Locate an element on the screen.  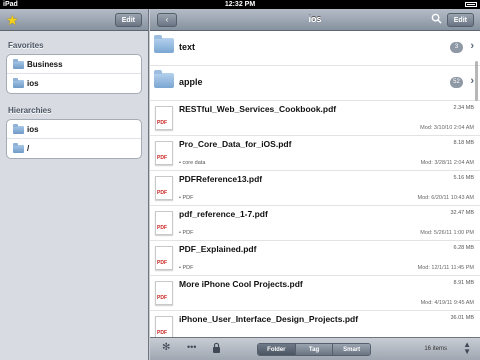
file-name: pdf_reference_1-7.pdf is located at coordinates (223, 214).